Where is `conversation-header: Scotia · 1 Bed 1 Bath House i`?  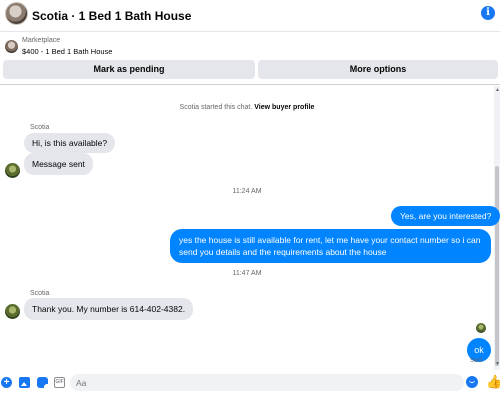 conversation-header: Scotia · 1 Bed 1 Bath House i is located at coordinates (250, 16).